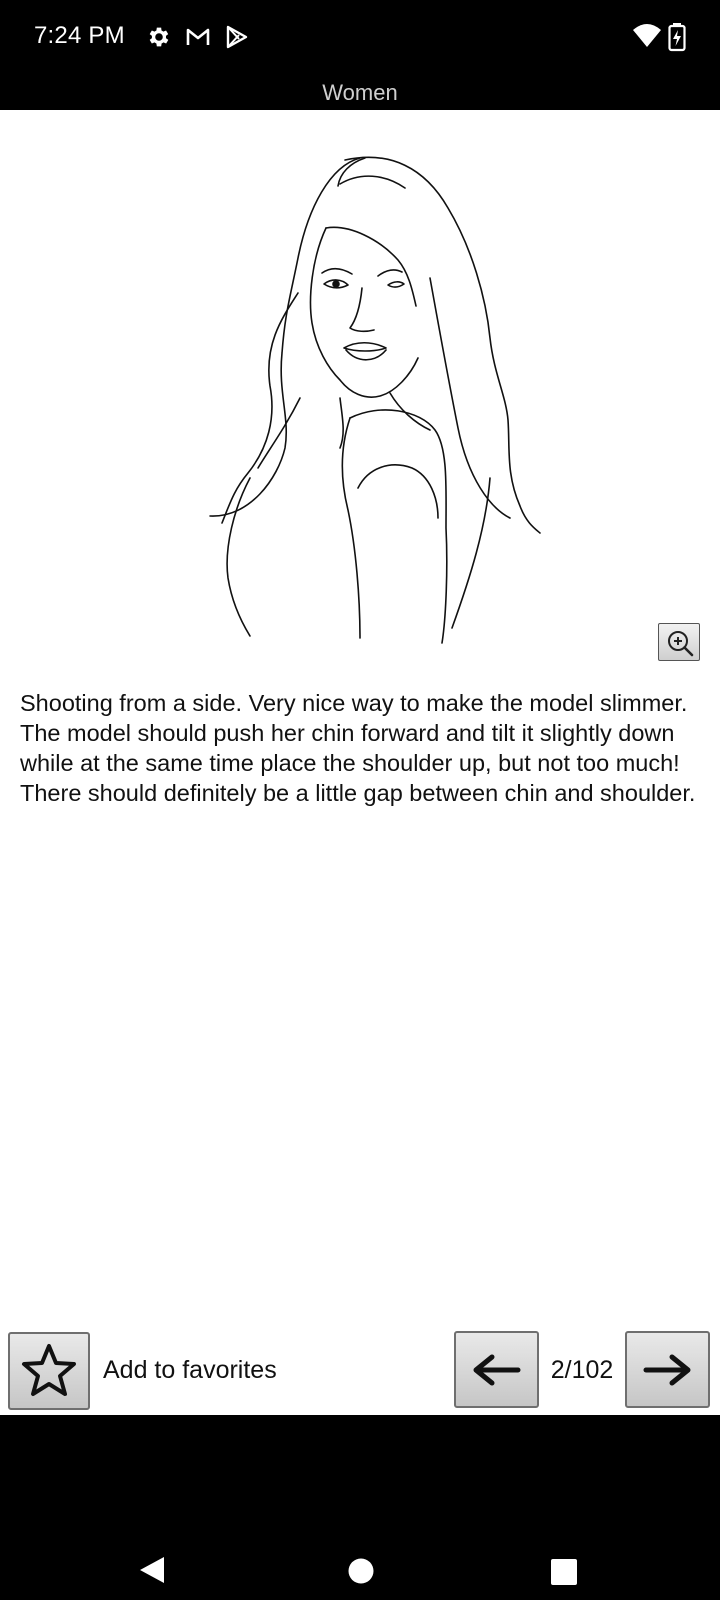 The image size is (720, 1600). I want to click on add-favorite-label: Add to favorites, so click(190, 1370).